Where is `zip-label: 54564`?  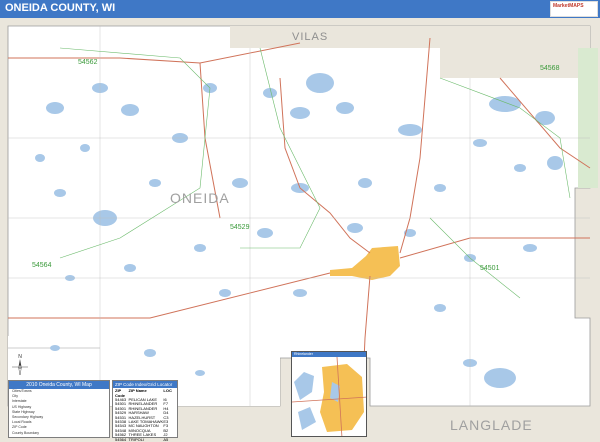 zip-label: 54564 is located at coordinates (42, 265).